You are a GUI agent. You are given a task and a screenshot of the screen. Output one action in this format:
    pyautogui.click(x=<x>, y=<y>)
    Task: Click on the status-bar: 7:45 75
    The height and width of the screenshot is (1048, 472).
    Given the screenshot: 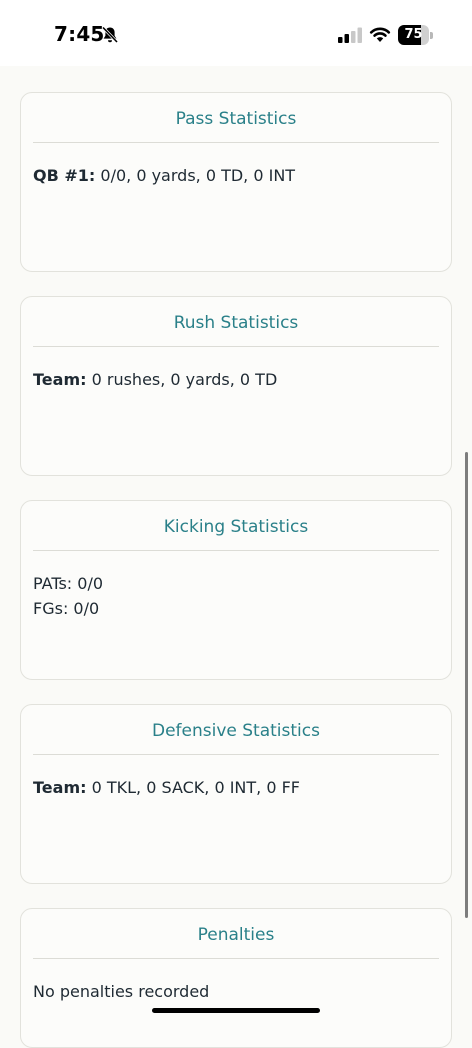 What is the action you would take?
    pyautogui.click(x=236, y=33)
    